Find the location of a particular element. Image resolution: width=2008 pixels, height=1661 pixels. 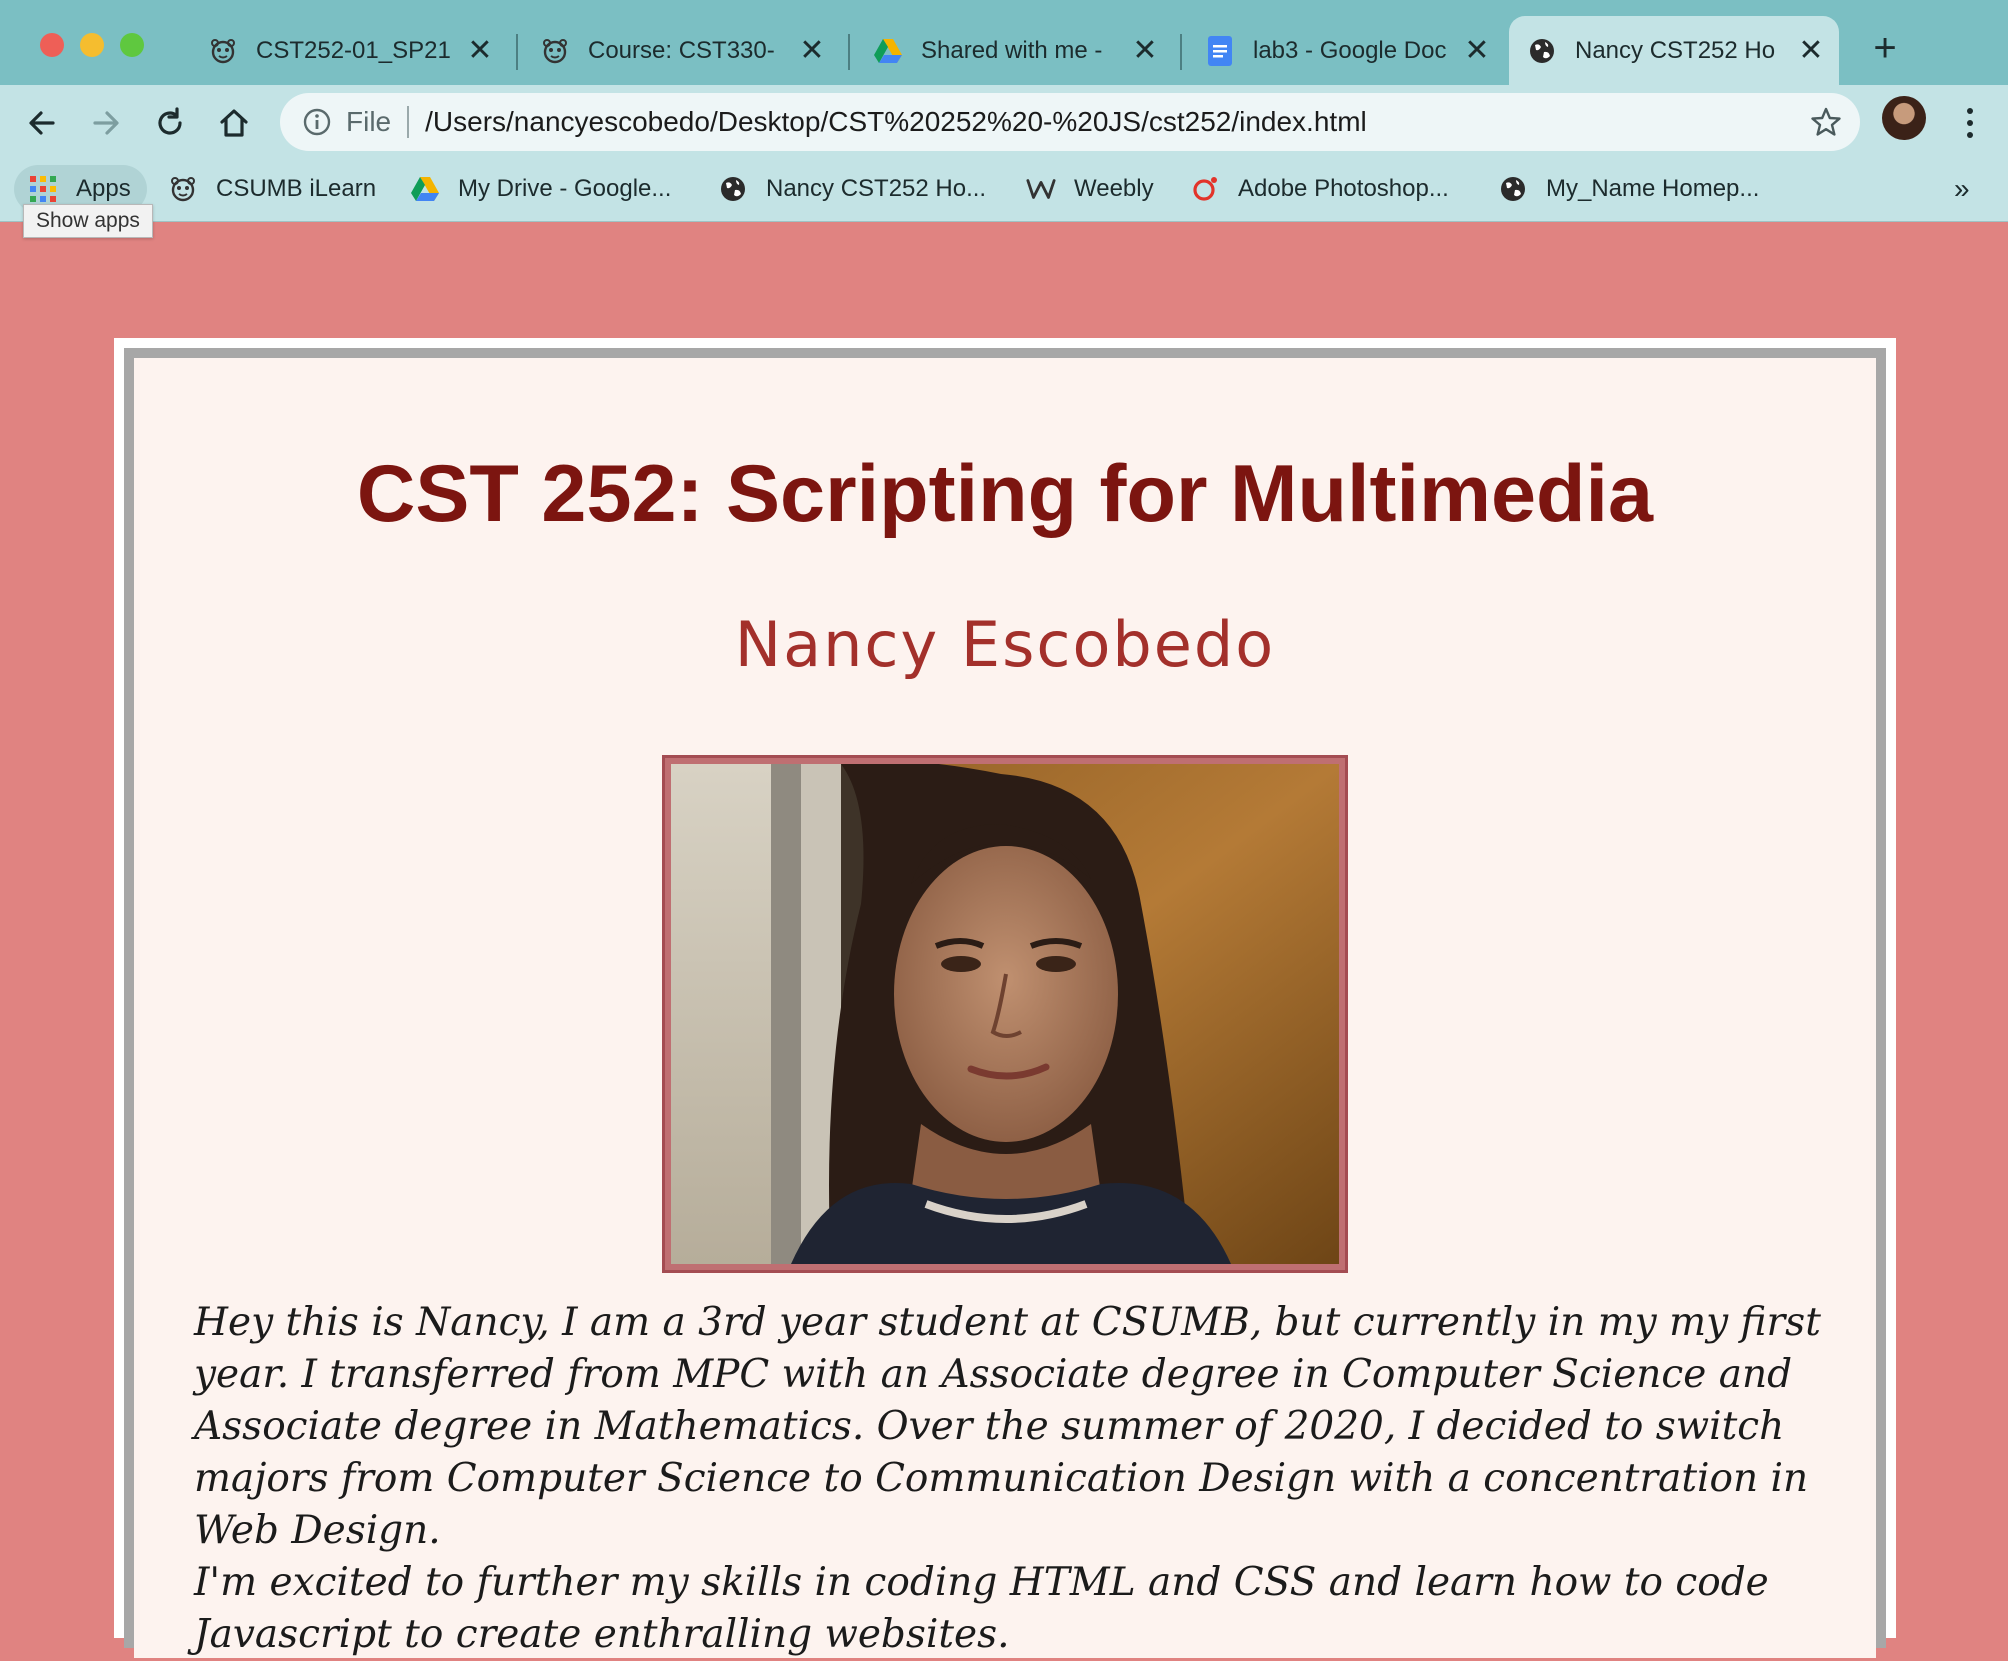

tab-title: Shared with me - is located at coordinates (1012, 50).